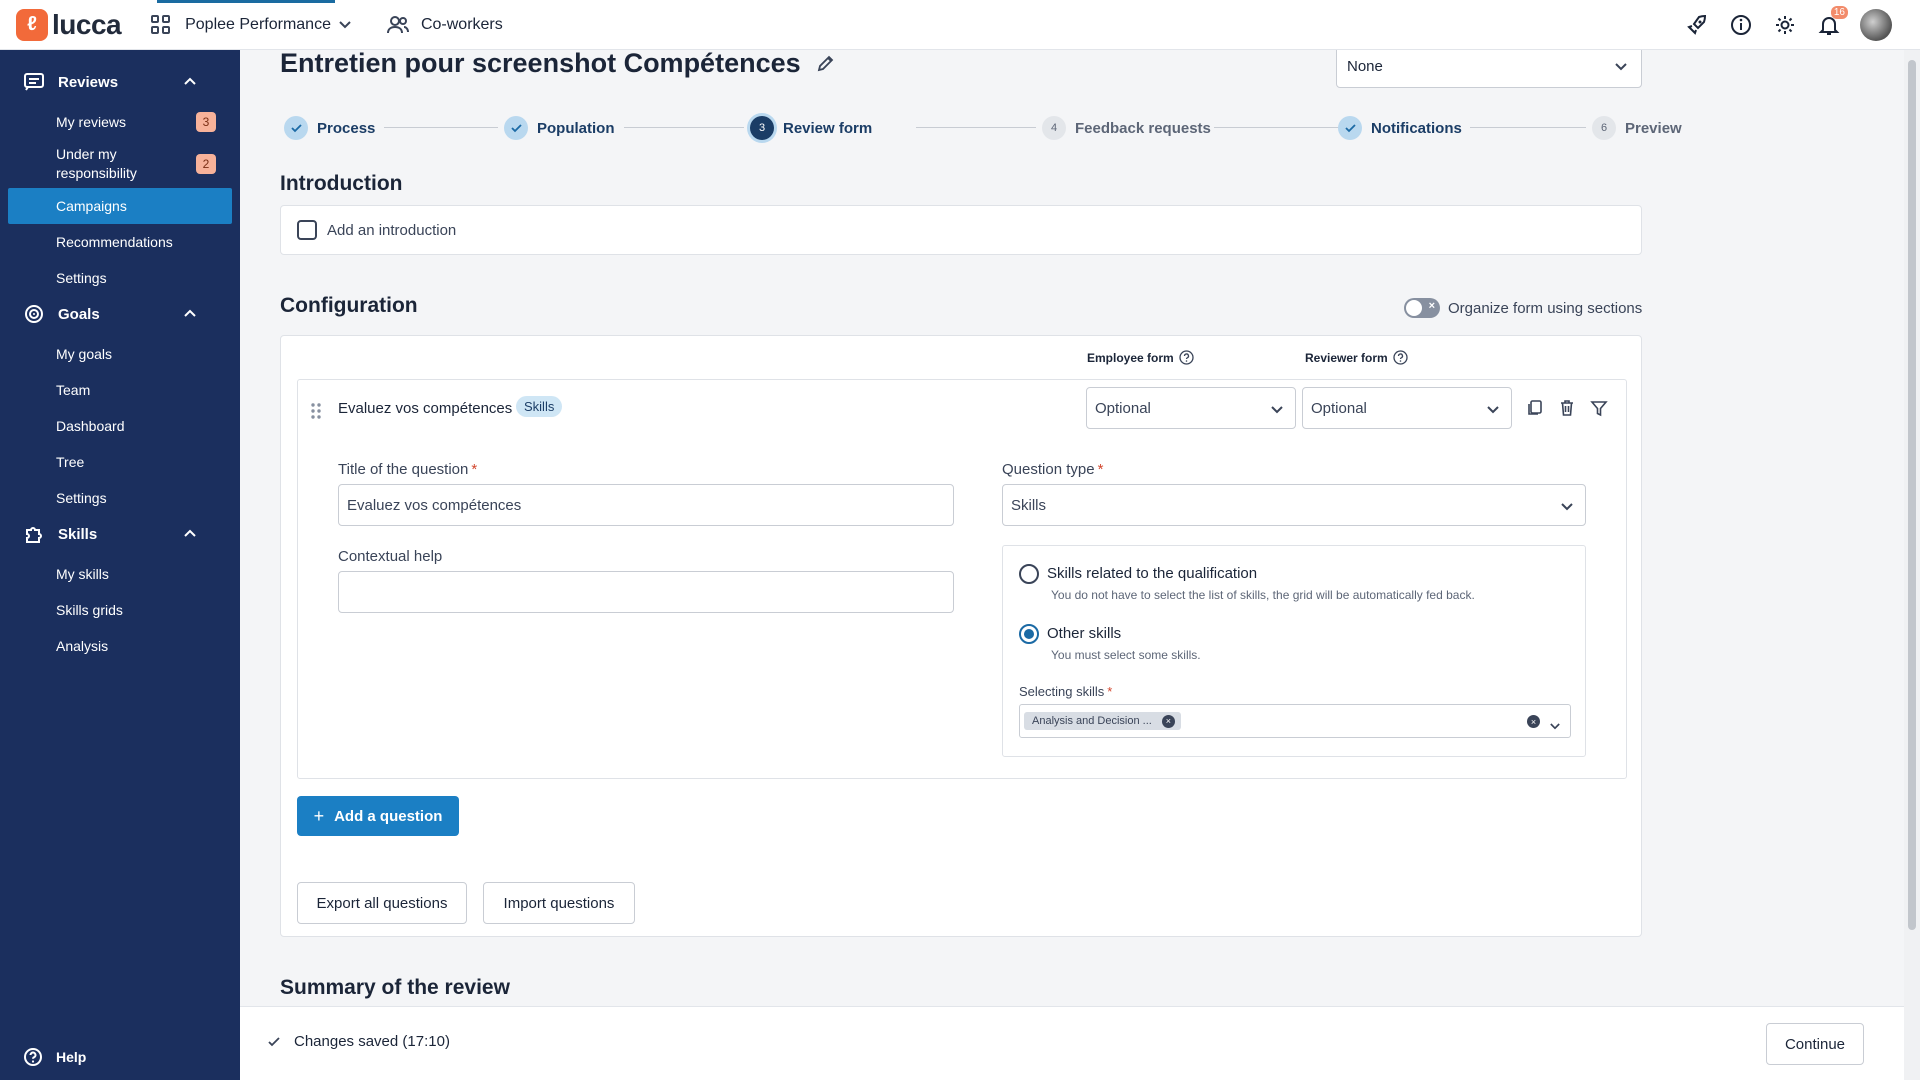  What do you see at coordinates (1029, 505) in the screenshot?
I see `select-value: Skills` at bounding box center [1029, 505].